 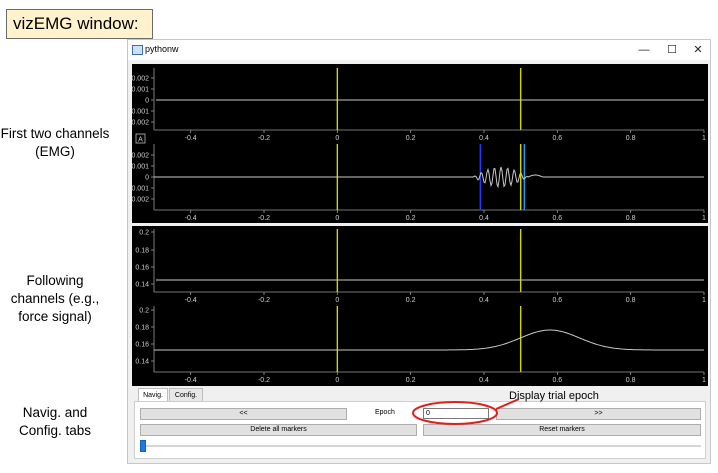 What do you see at coordinates (140, 123) in the screenshot?
I see `emg-ch1-y-tick-label: -0.002` at bounding box center [140, 123].